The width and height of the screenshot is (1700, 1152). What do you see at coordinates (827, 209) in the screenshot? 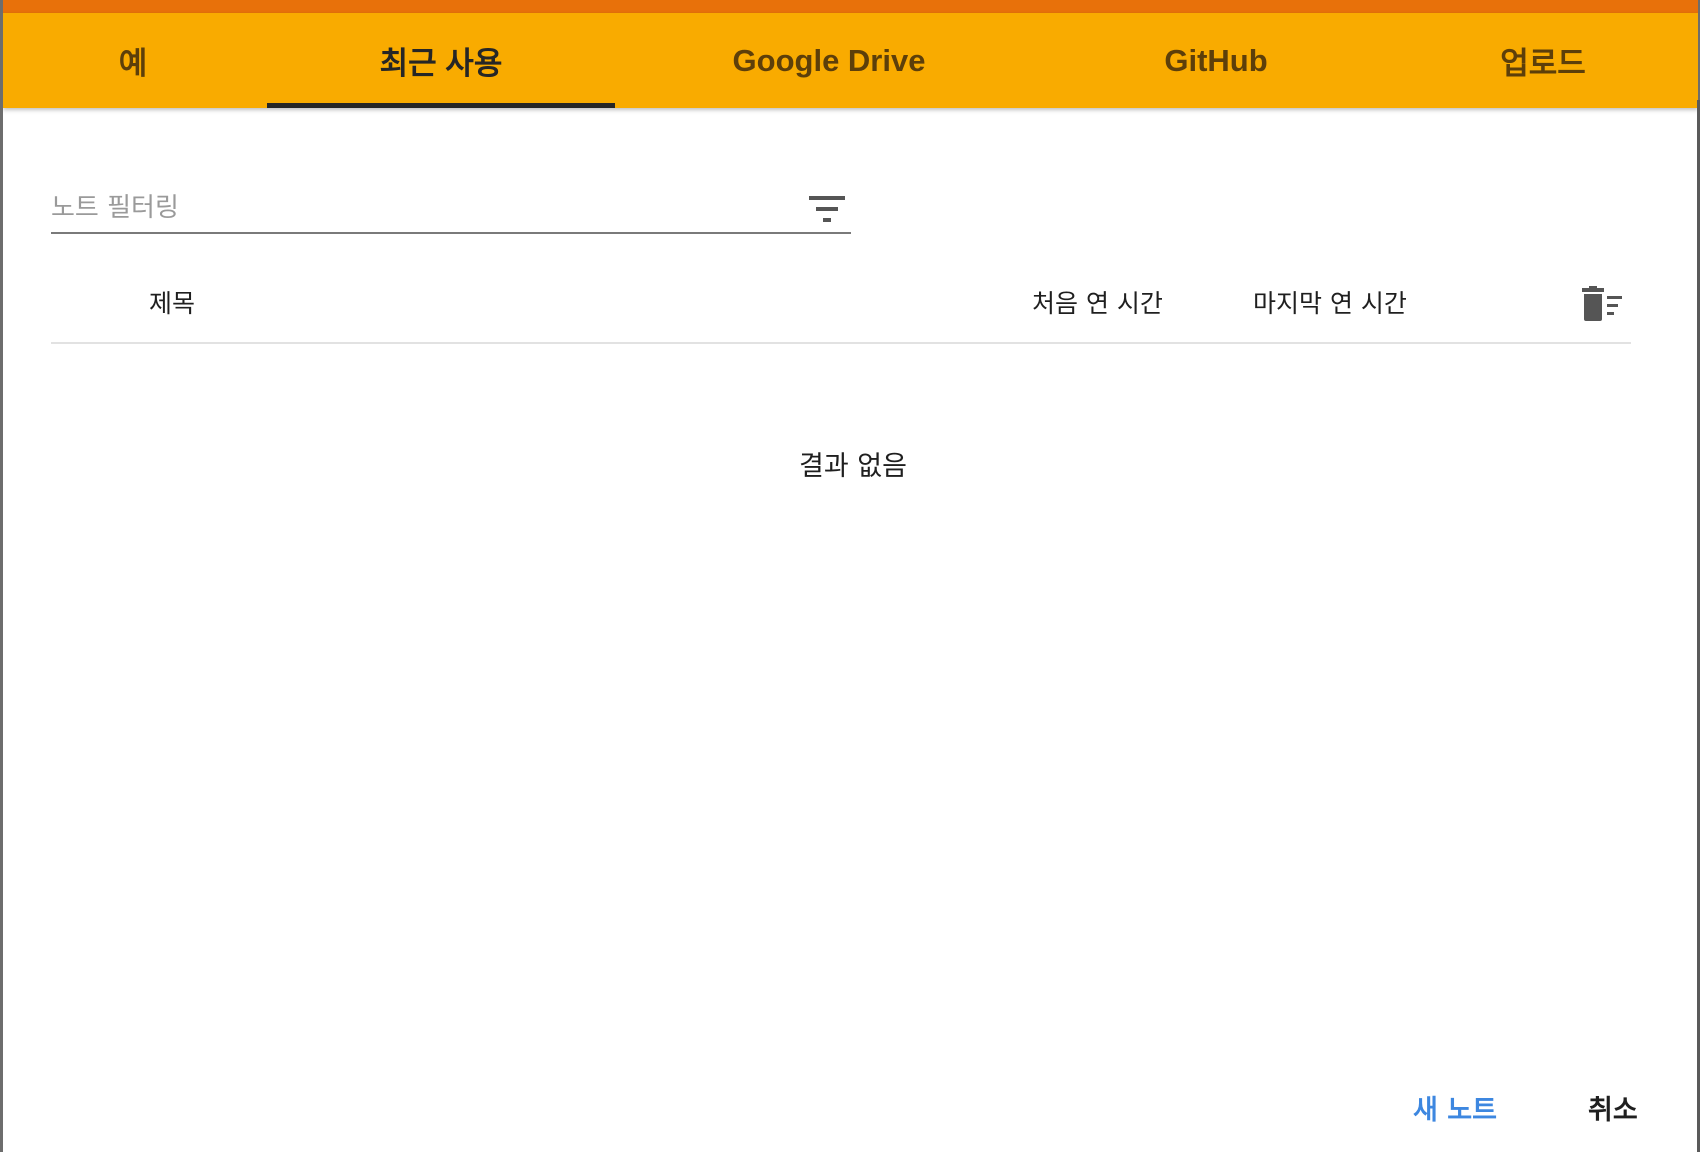
I see `filter-icon` at bounding box center [827, 209].